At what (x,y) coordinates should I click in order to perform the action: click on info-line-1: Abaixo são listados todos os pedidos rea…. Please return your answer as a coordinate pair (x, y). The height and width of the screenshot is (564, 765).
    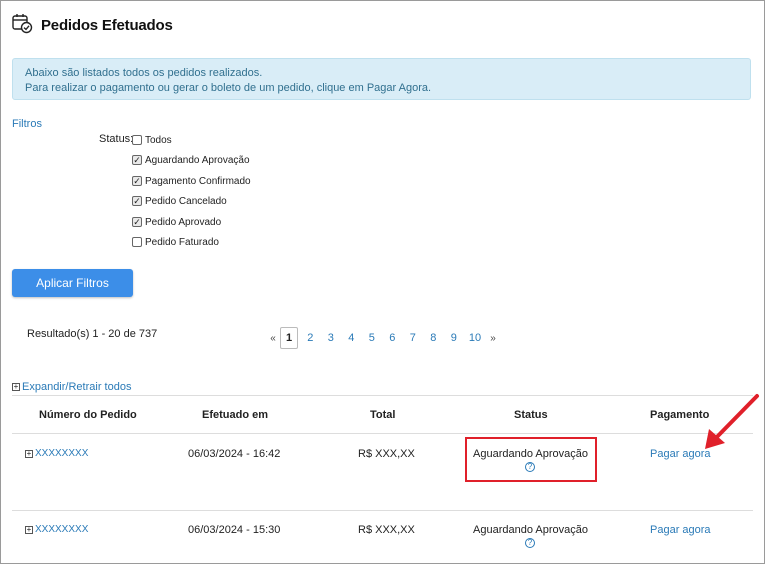
    Looking at the image, I should click on (144, 73).